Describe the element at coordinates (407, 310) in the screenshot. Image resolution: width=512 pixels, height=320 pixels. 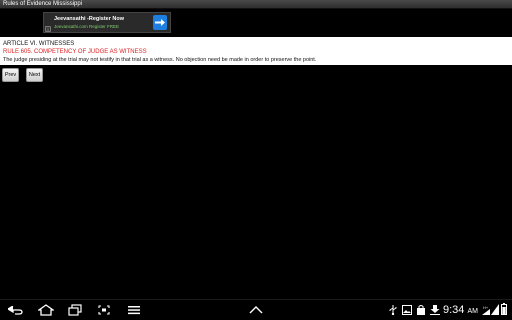
I see `image-icon` at that location.